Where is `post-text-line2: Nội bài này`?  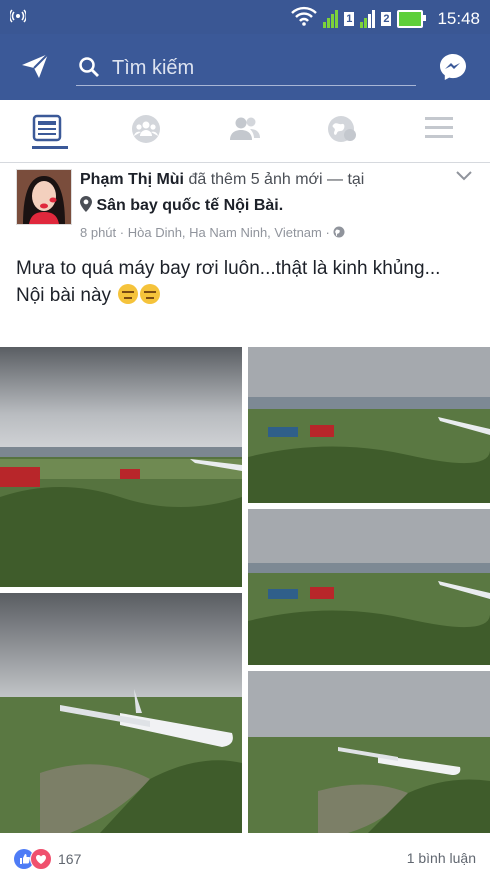 post-text-line2: Nội bài này is located at coordinates (246, 295).